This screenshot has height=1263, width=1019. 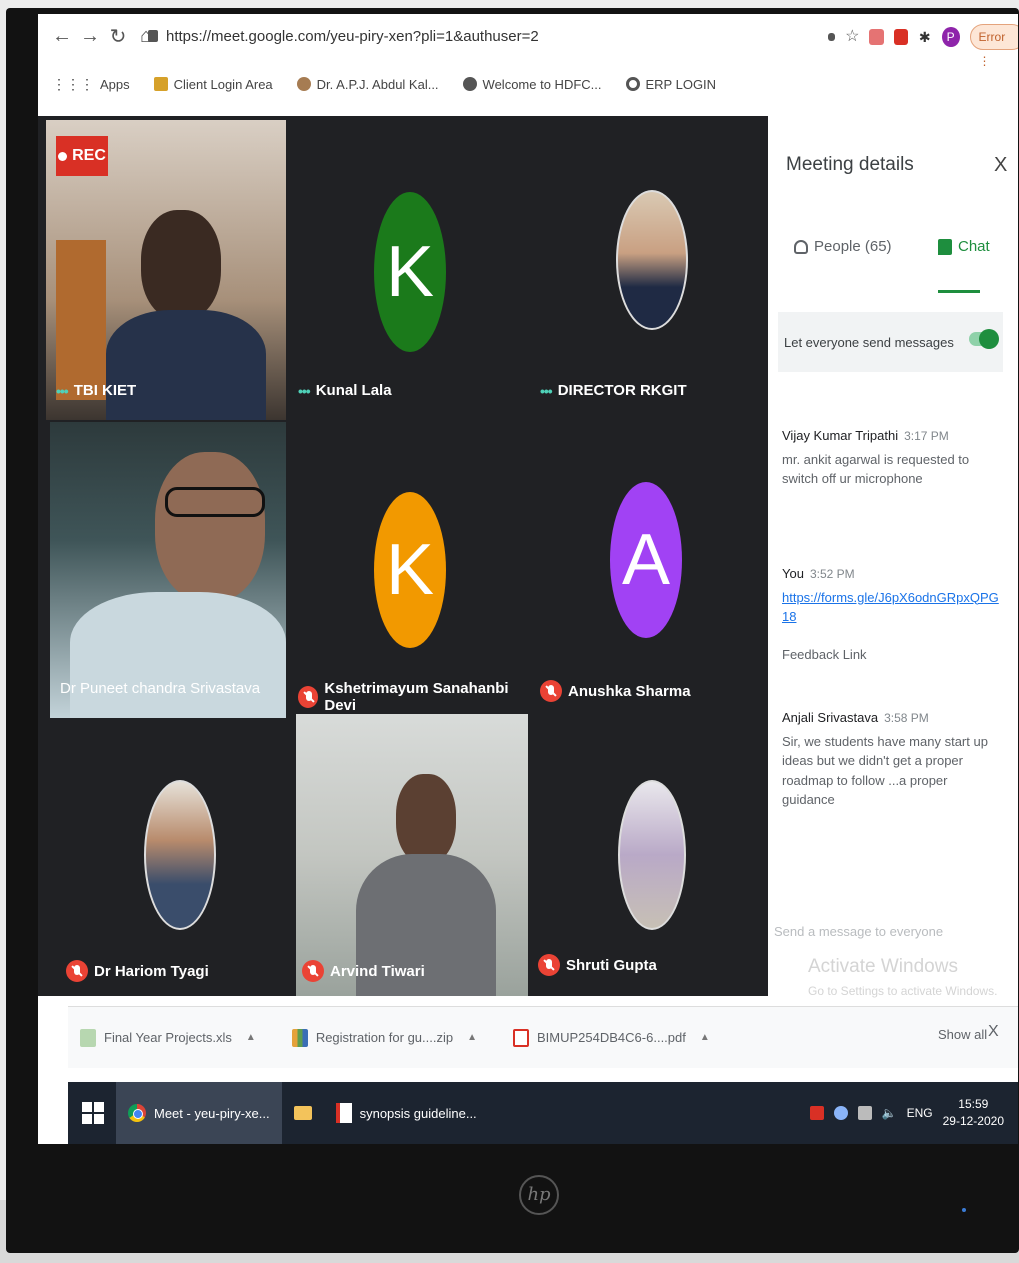 I want to click on person-head, so click(x=181, y=265).